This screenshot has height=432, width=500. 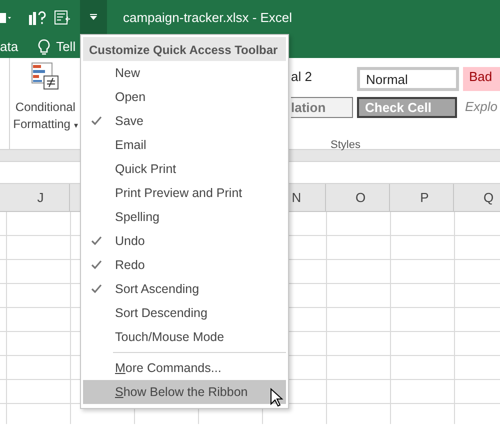 I want to click on style-cell: Normal, so click(x=408, y=79).